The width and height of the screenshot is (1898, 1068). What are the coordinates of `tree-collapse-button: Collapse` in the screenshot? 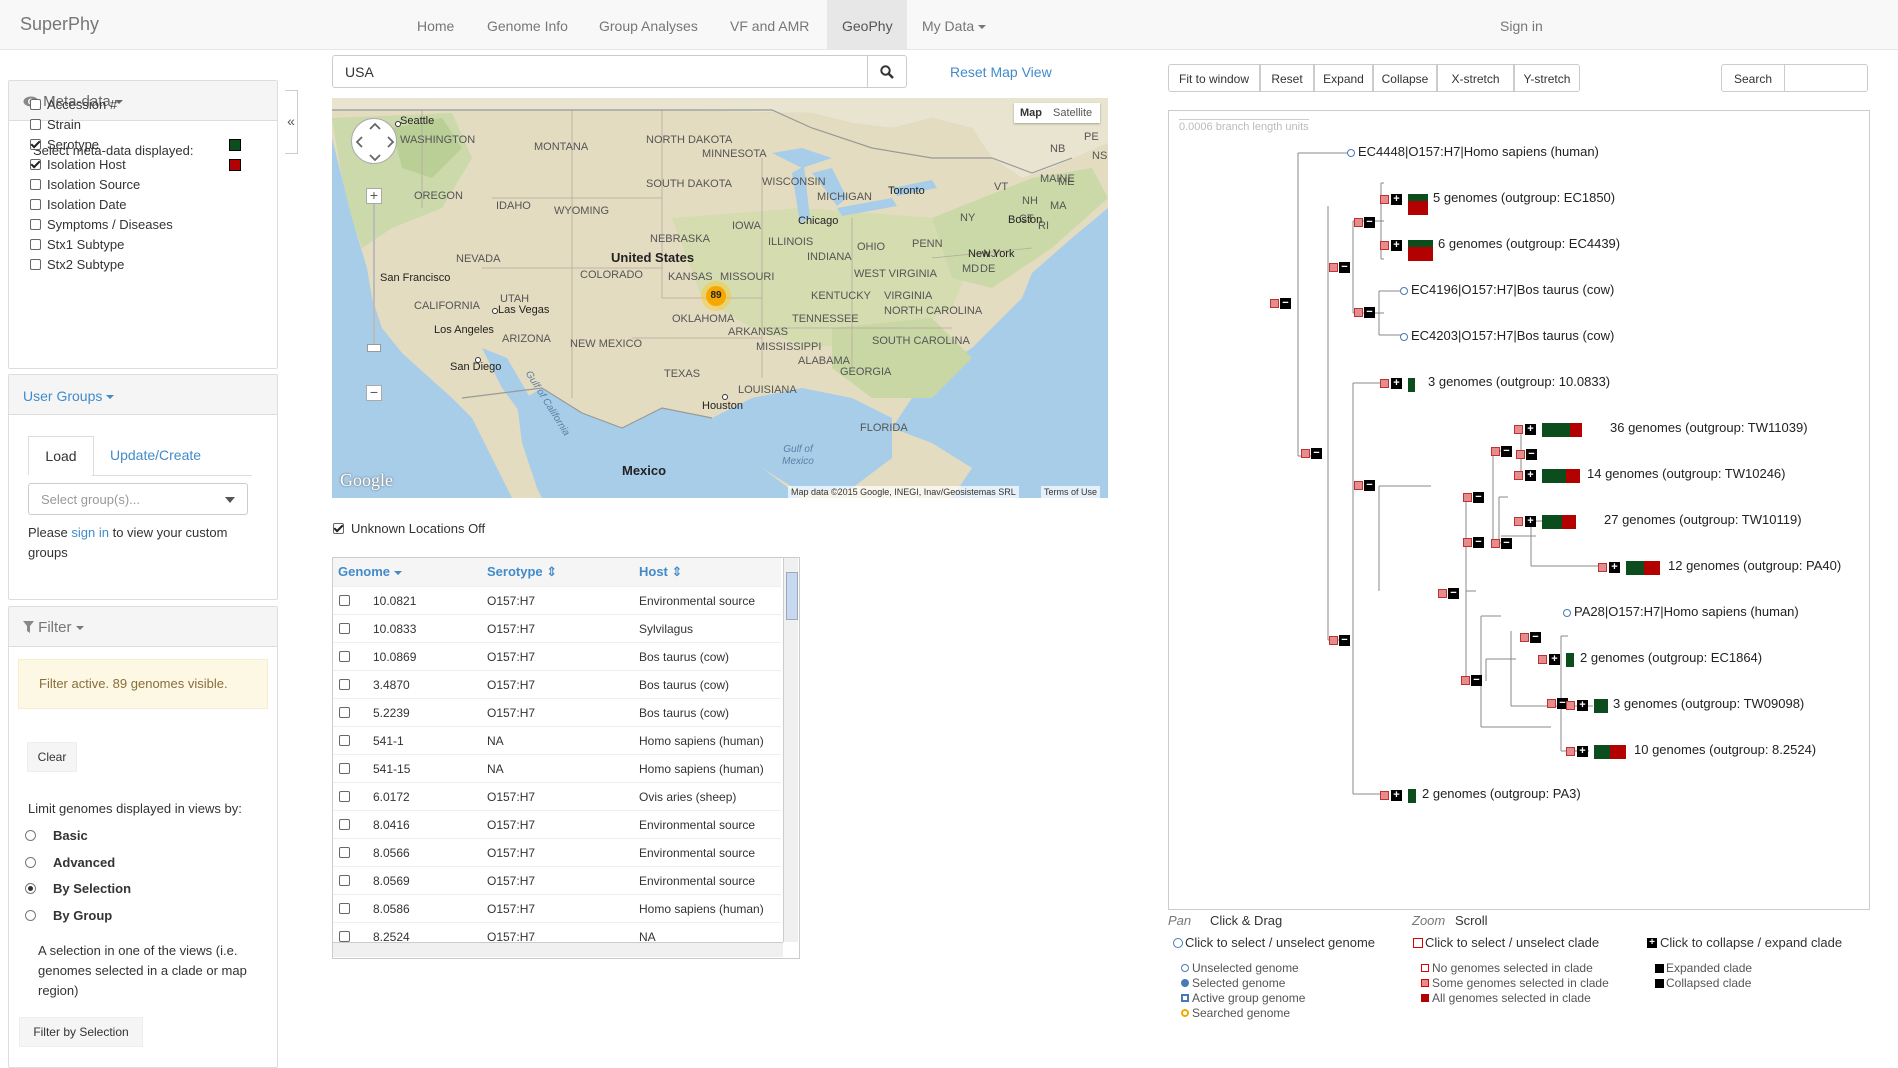 It's located at (1405, 78).